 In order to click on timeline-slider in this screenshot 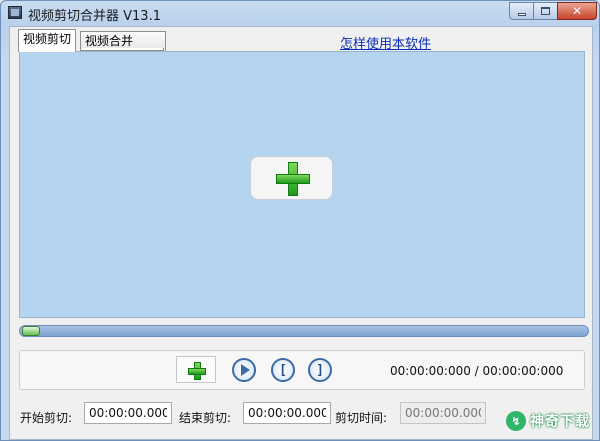, I will do `click(304, 331)`.